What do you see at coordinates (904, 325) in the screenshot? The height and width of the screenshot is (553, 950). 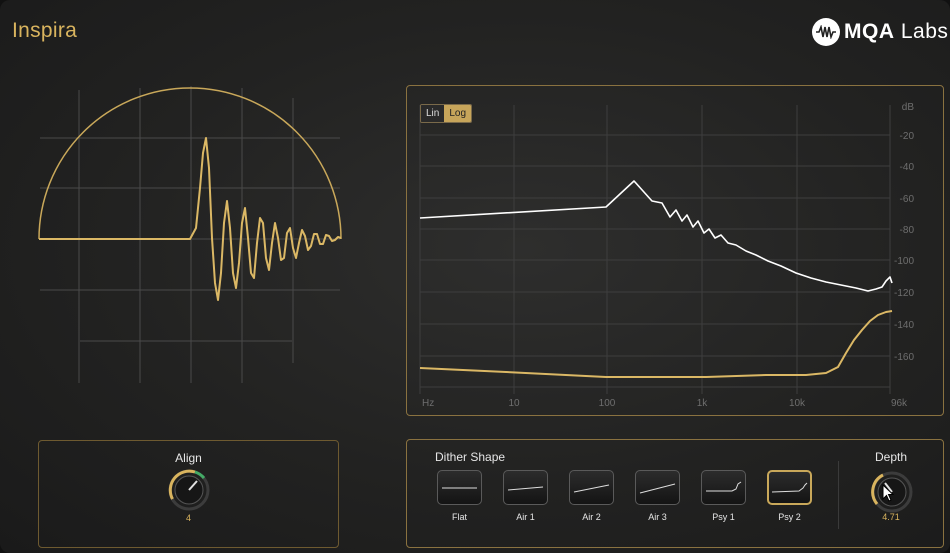 I see `y-tick-label: -140` at bounding box center [904, 325].